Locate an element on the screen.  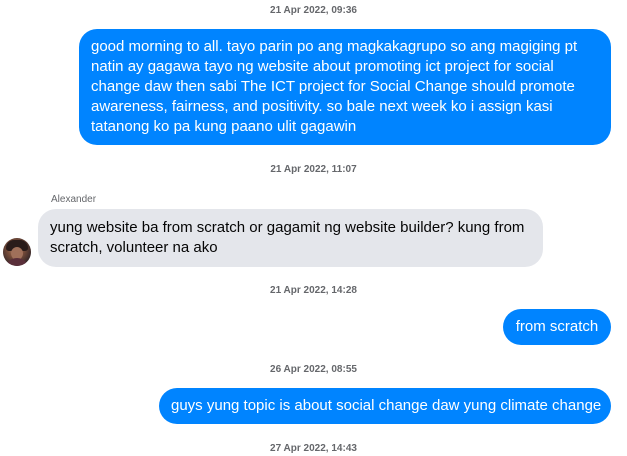
timestamp: 21 Apr 2022, 11:07 is located at coordinates (313, 169).